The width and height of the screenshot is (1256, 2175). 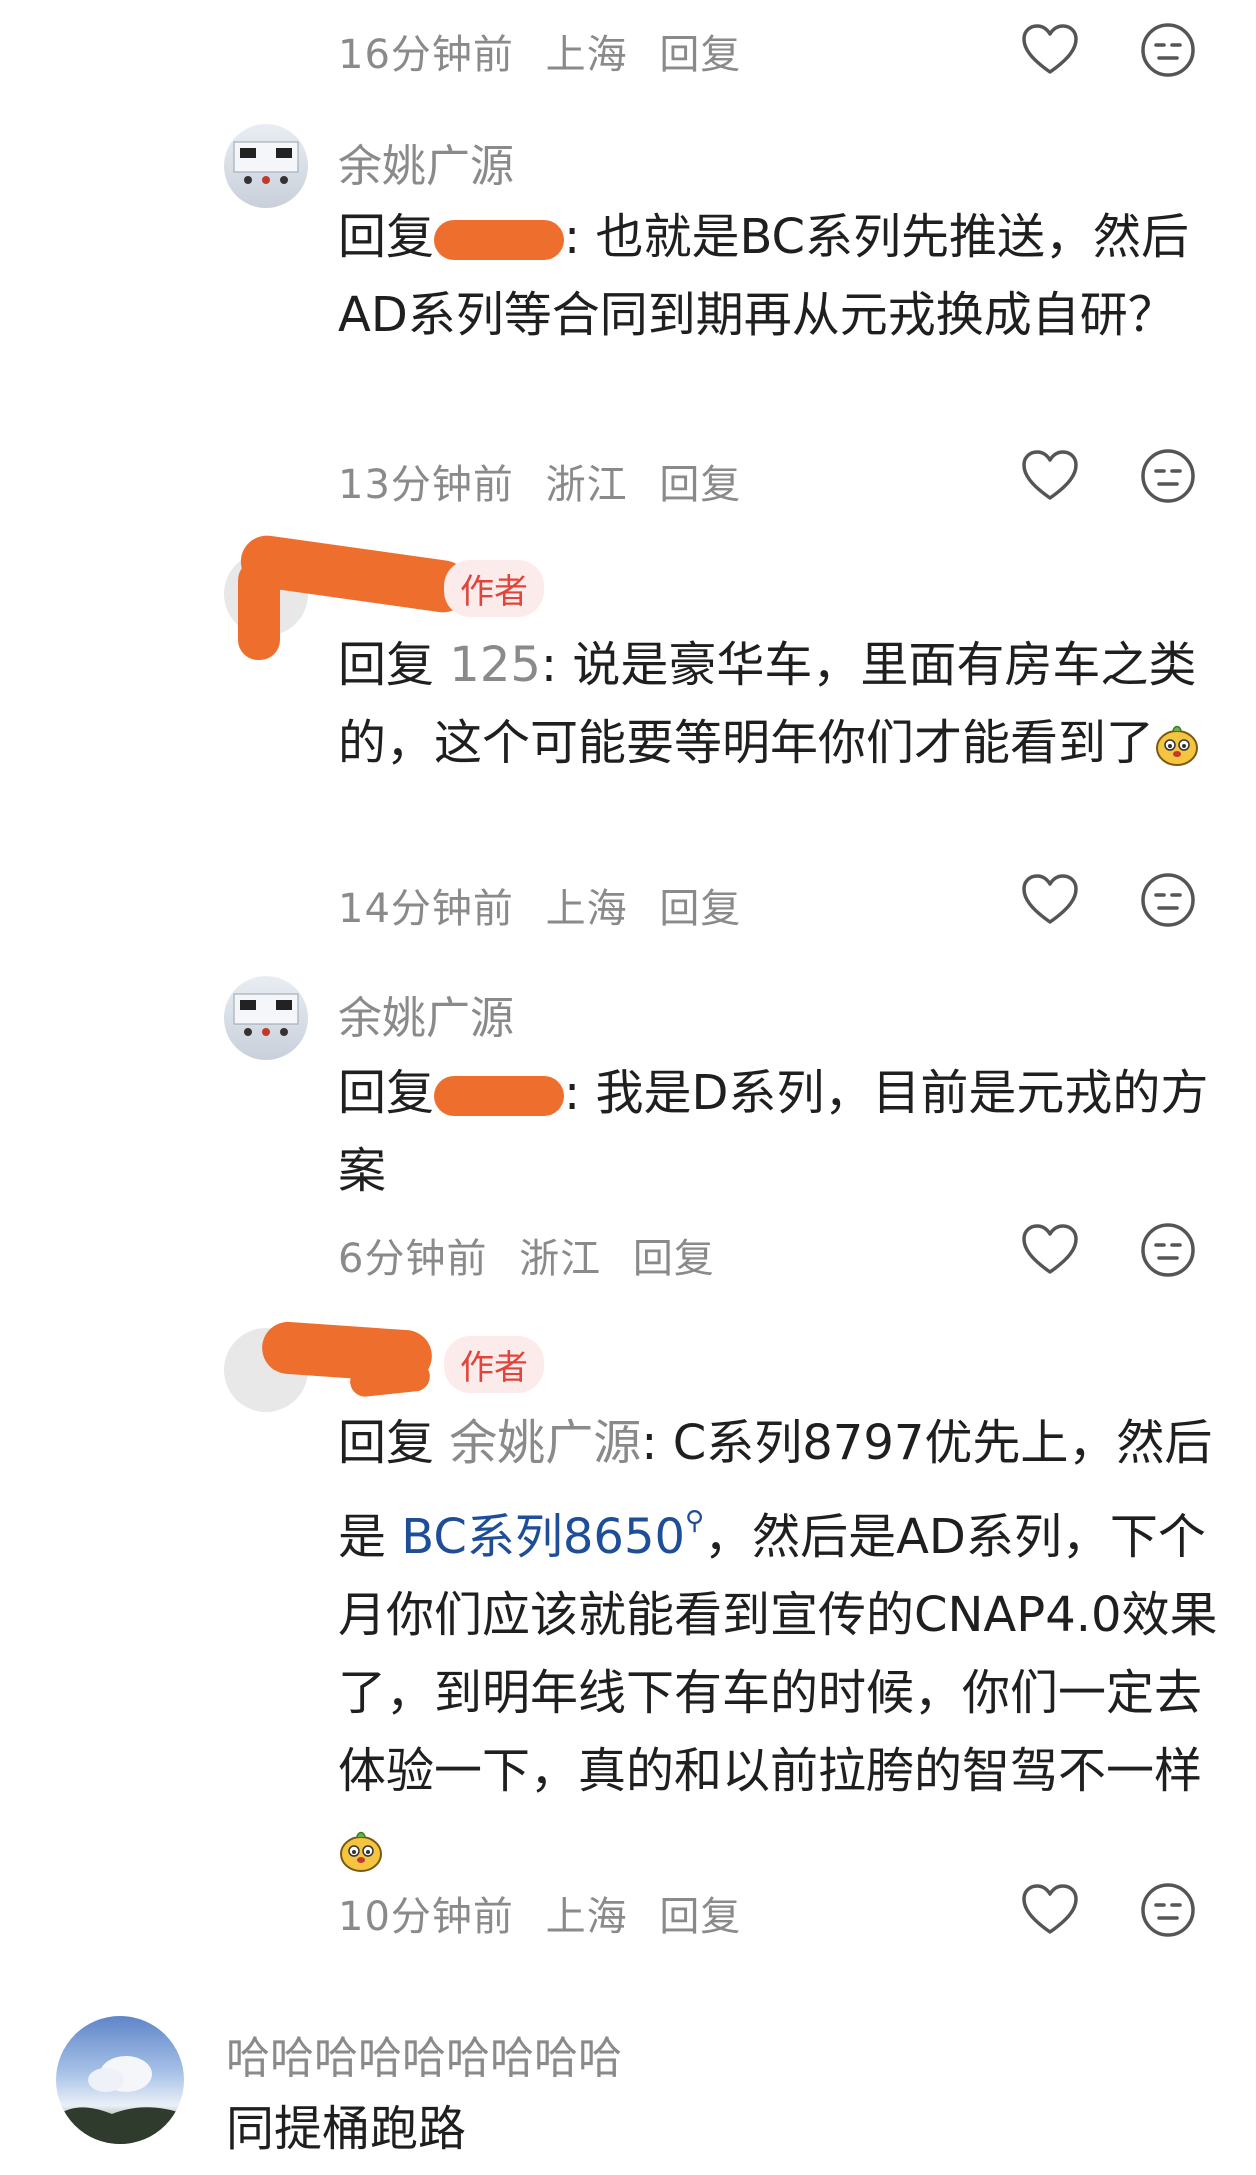 I want to click on comment-text: 回复 125: 说是豪华车，里面有房车之类的，这个可能要等明年你们才能看到了, so click(x=788, y=704).